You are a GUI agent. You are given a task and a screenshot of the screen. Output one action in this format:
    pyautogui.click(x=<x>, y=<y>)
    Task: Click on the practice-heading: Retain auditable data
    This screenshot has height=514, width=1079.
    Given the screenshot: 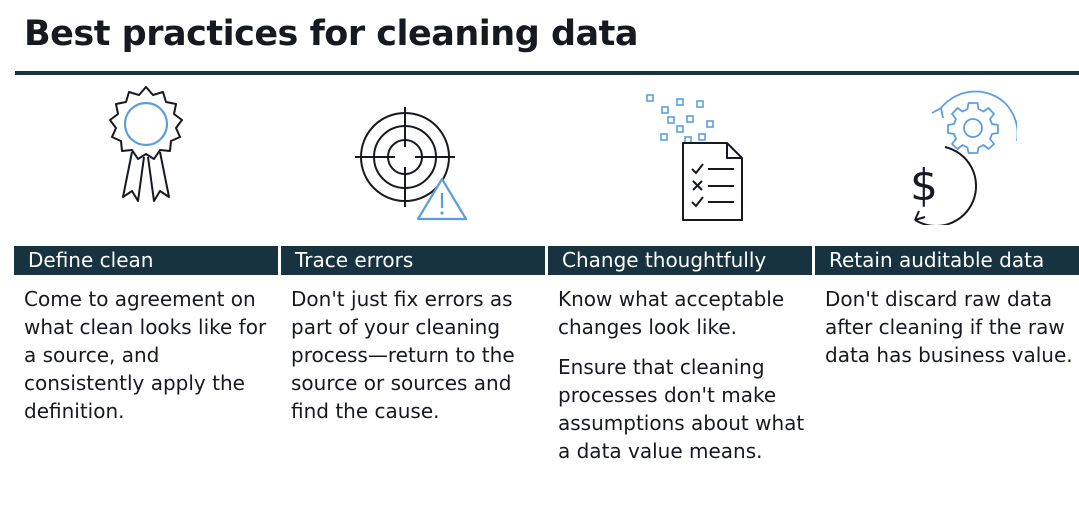 What is the action you would take?
    pyautogui.click(x=947, y=260)
    